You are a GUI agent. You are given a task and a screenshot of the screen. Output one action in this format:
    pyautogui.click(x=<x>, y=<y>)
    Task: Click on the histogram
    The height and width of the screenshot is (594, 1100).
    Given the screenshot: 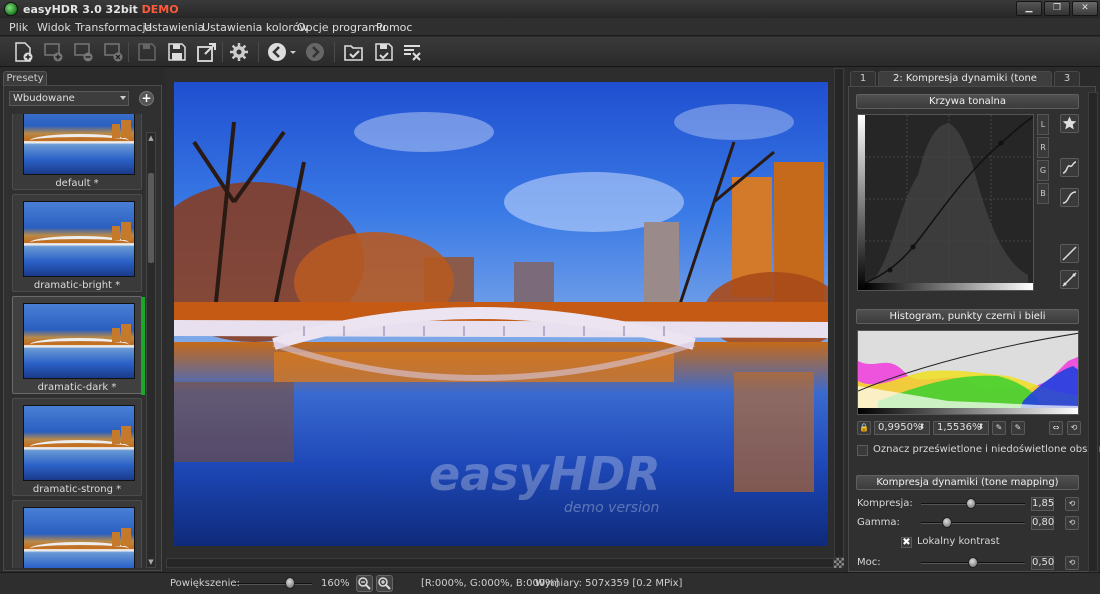 What is the action you would take?
    pyautogui.click(x=968, y=372)
    